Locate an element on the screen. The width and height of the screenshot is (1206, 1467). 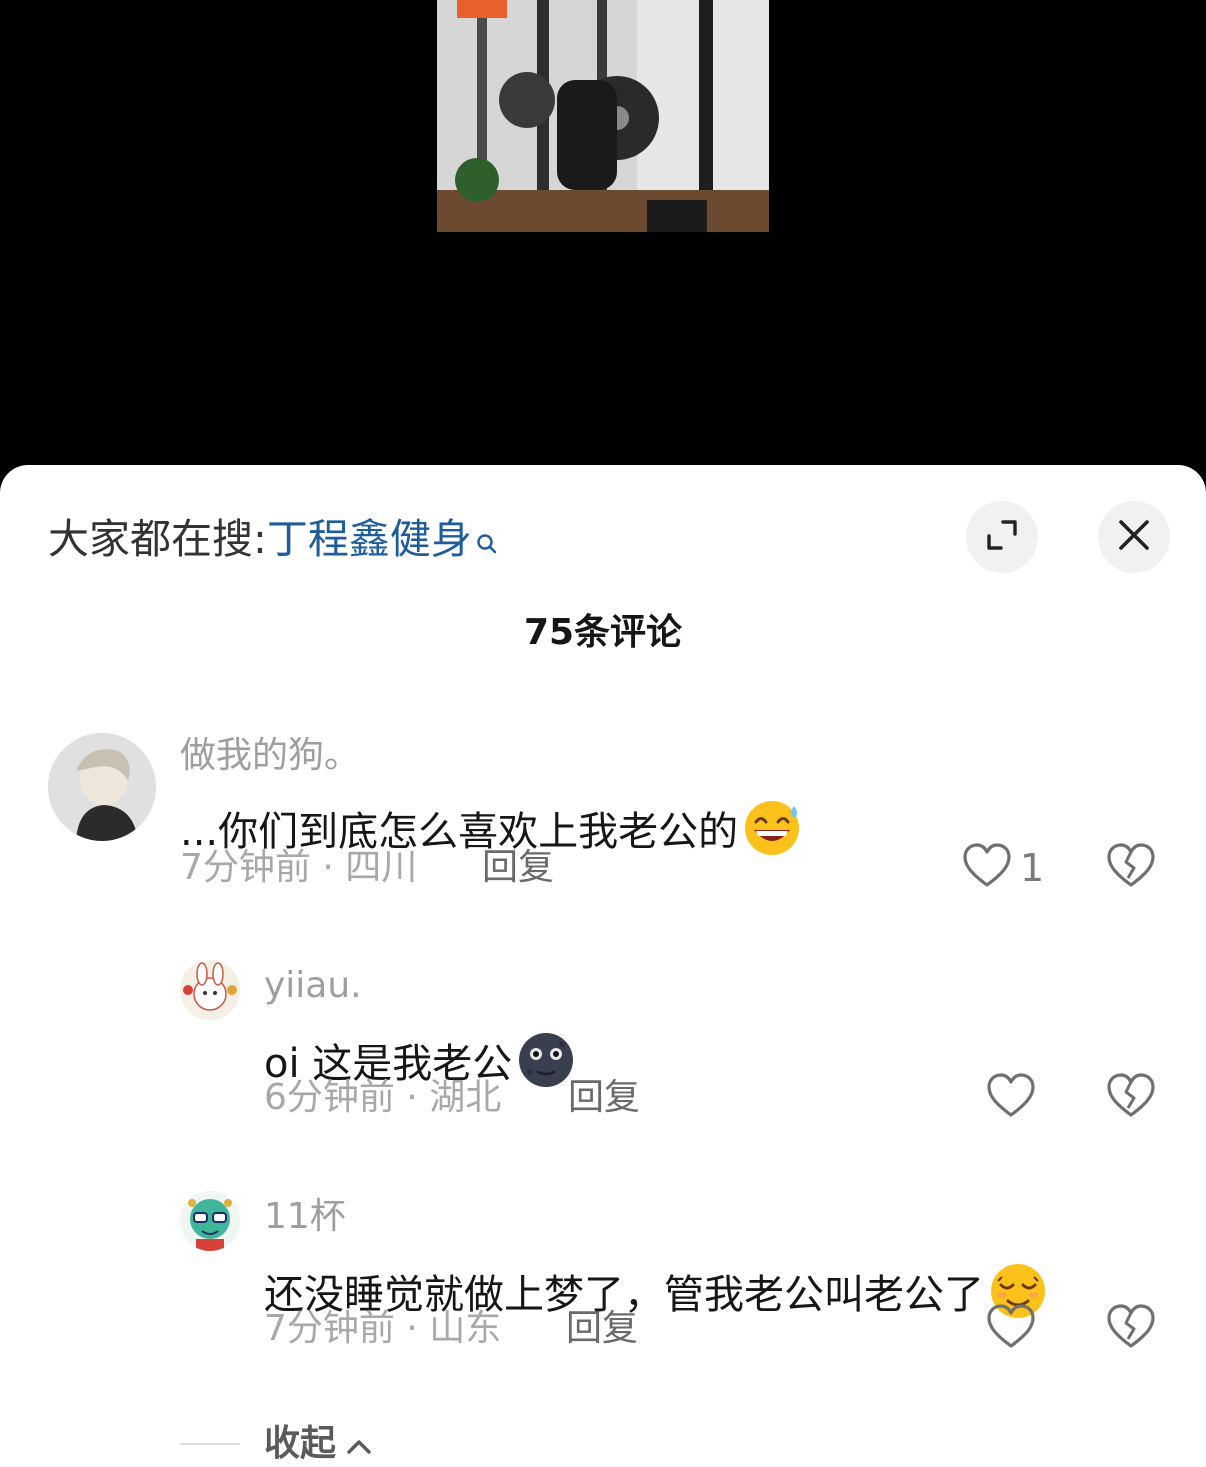
chevron-up-icon is located at coordinates (354, 1444).